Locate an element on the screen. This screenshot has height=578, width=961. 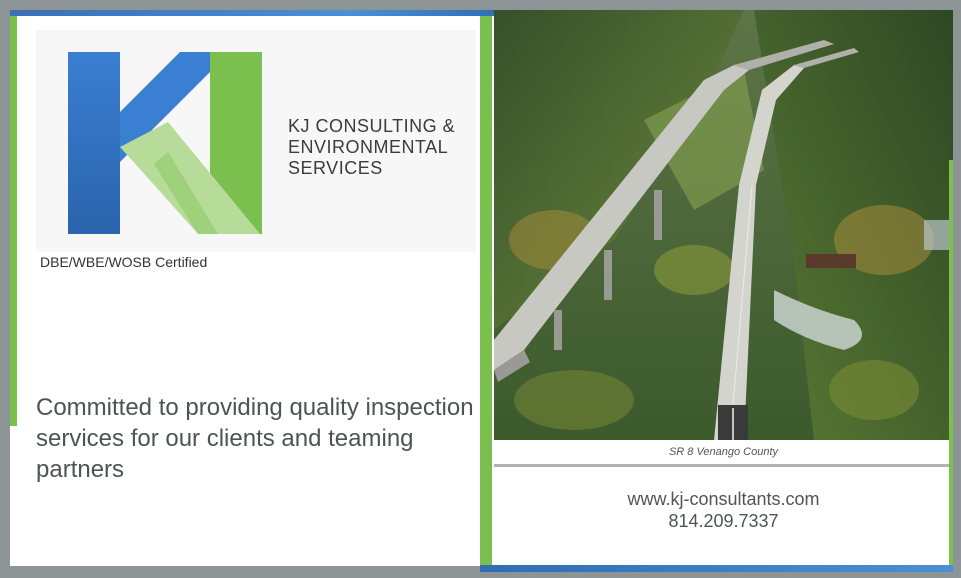
phone-number: 814.209.7337 is located at coordinates (723, 521).